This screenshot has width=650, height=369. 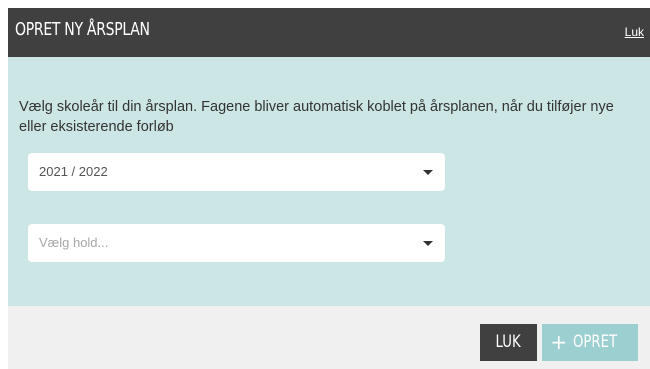 What do you see at coordinates (82, 29) in the screenshot?
I see `dialog-title: OPRET NY ÅRSPLAN` at bounding box center [82, 29].